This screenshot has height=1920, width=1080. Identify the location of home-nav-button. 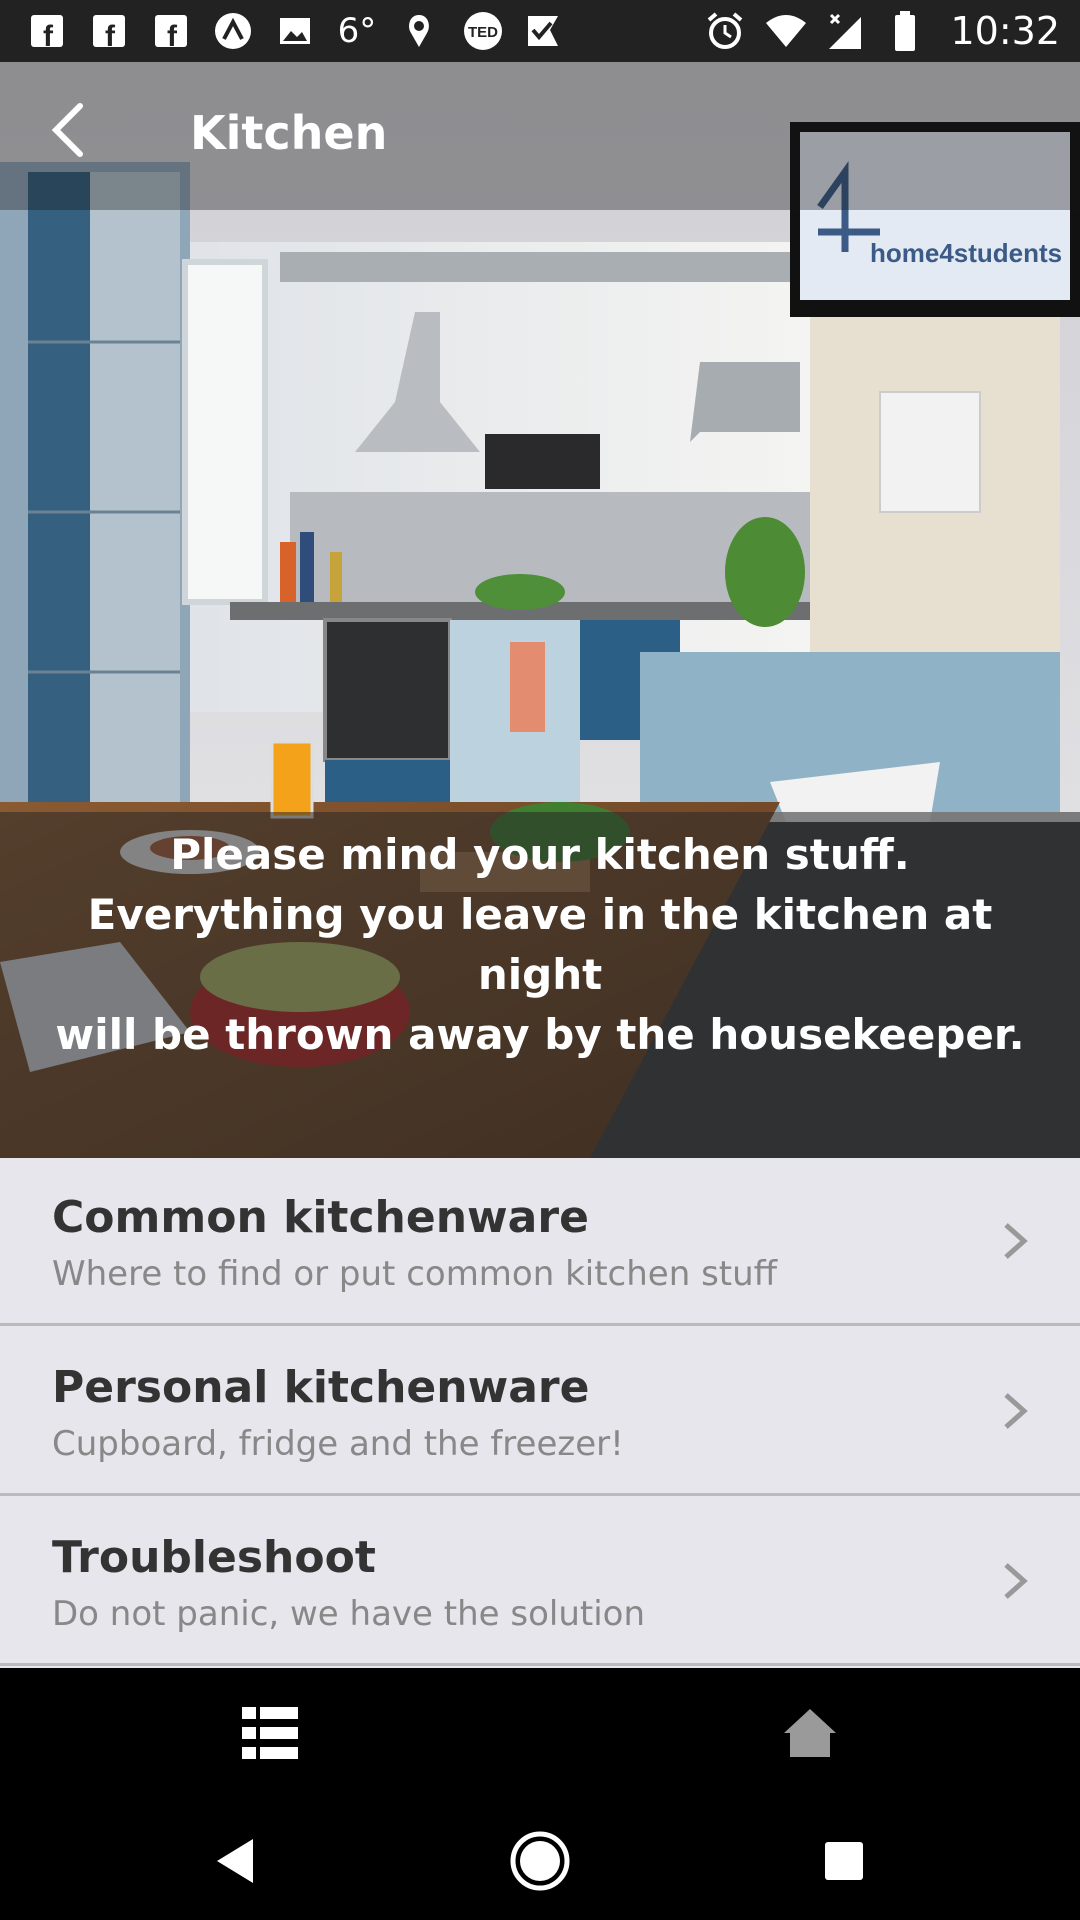
(810, 1733).